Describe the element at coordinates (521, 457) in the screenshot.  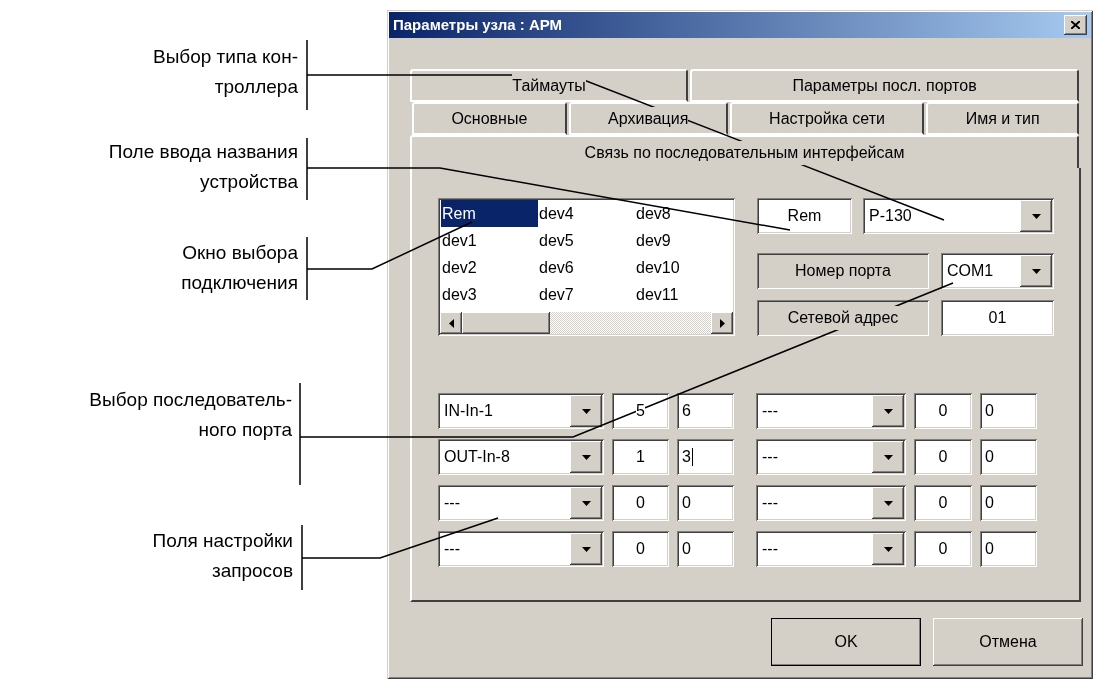
I see `dropdown: OUT-In-8` at that location.